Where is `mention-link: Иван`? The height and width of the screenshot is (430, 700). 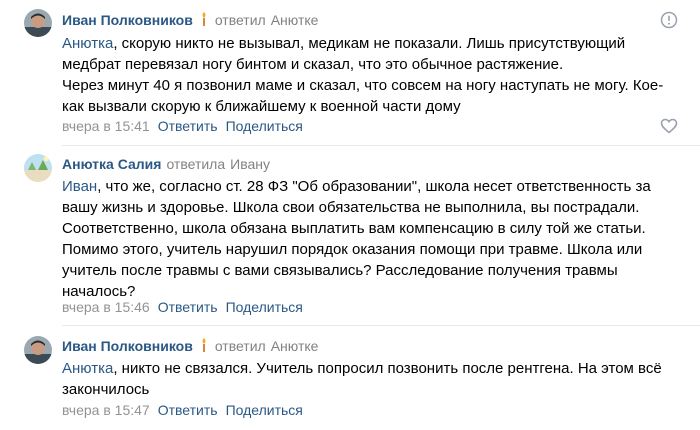 mention-link: Иван is located at coordinates (79, 186).